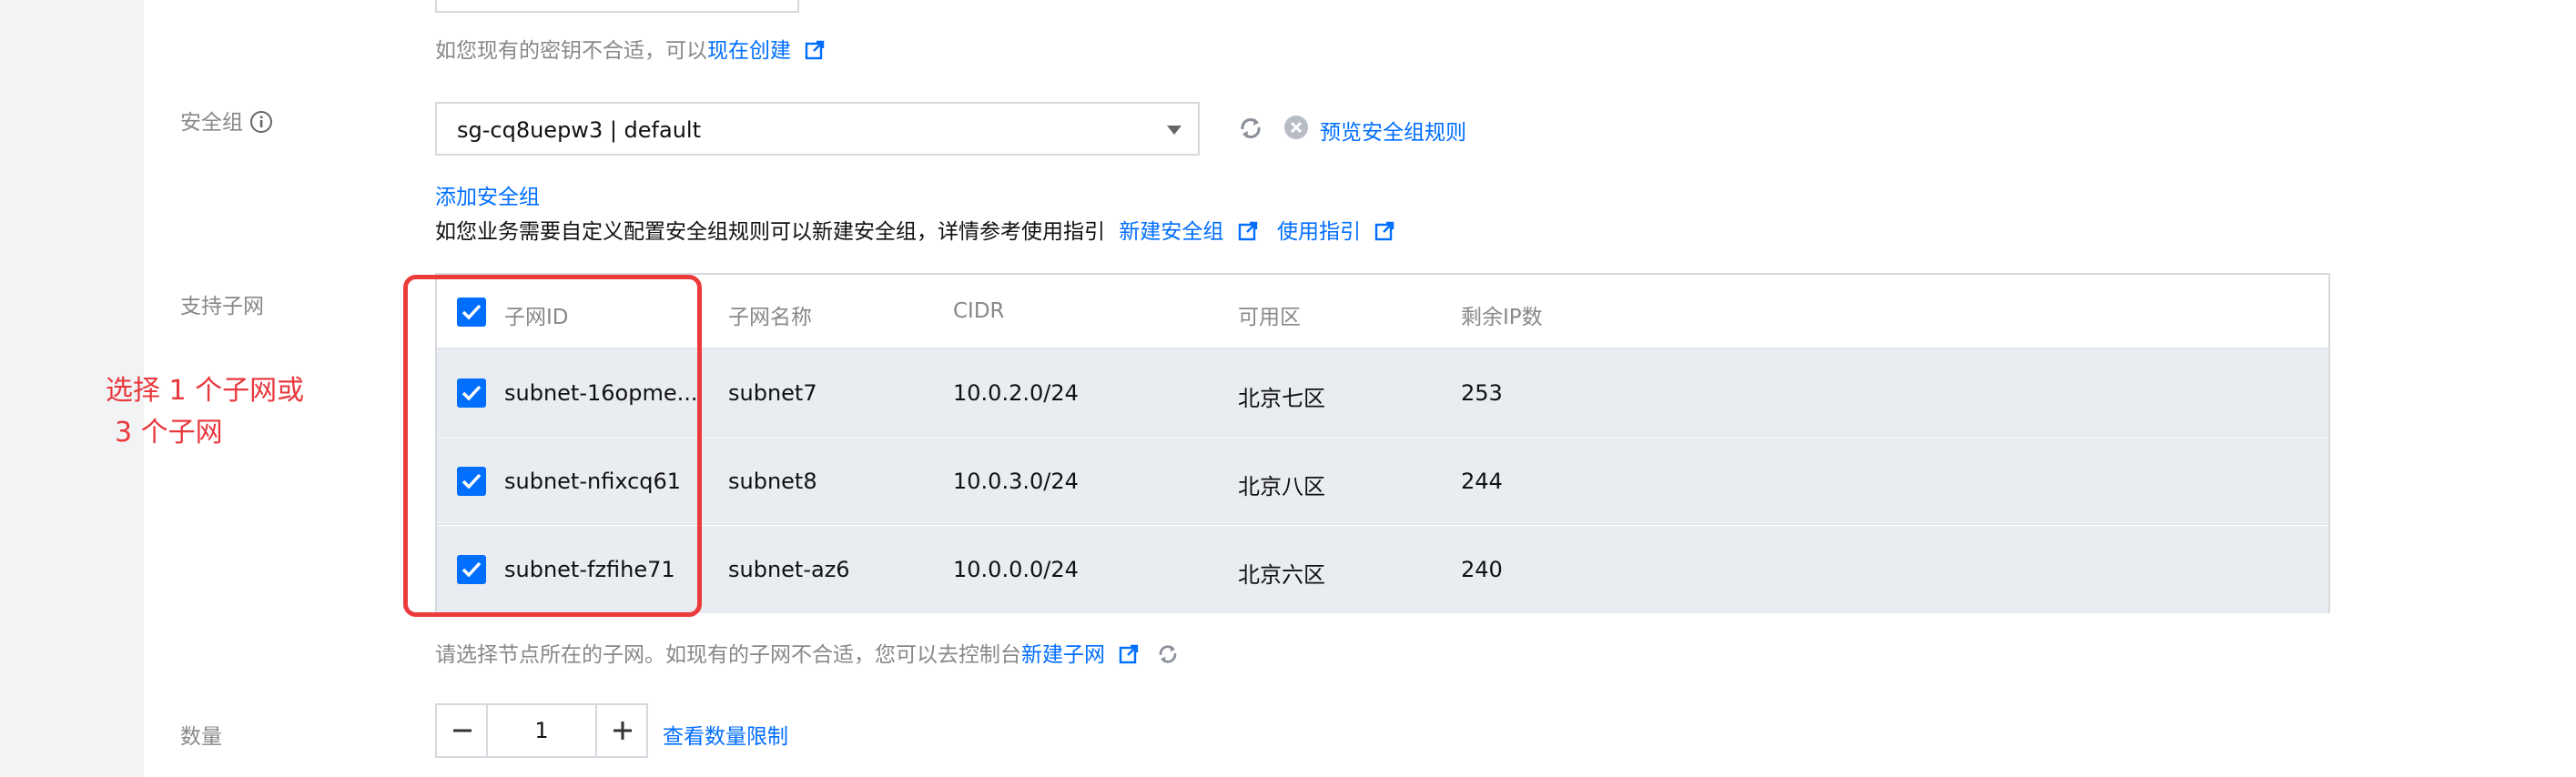 The image size is (2576, 777). What do you see at coordinates (571, 51) in the screenshot?
I see `key-hint-text: 如您现有的密钥不合适，可以` at bounding box center [571, 51].